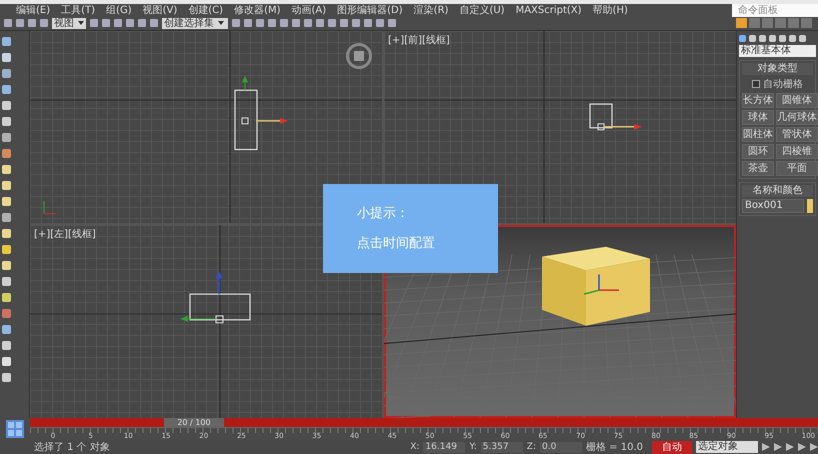  I want to click on menu-item: 渲染(R), so click(431, 10).